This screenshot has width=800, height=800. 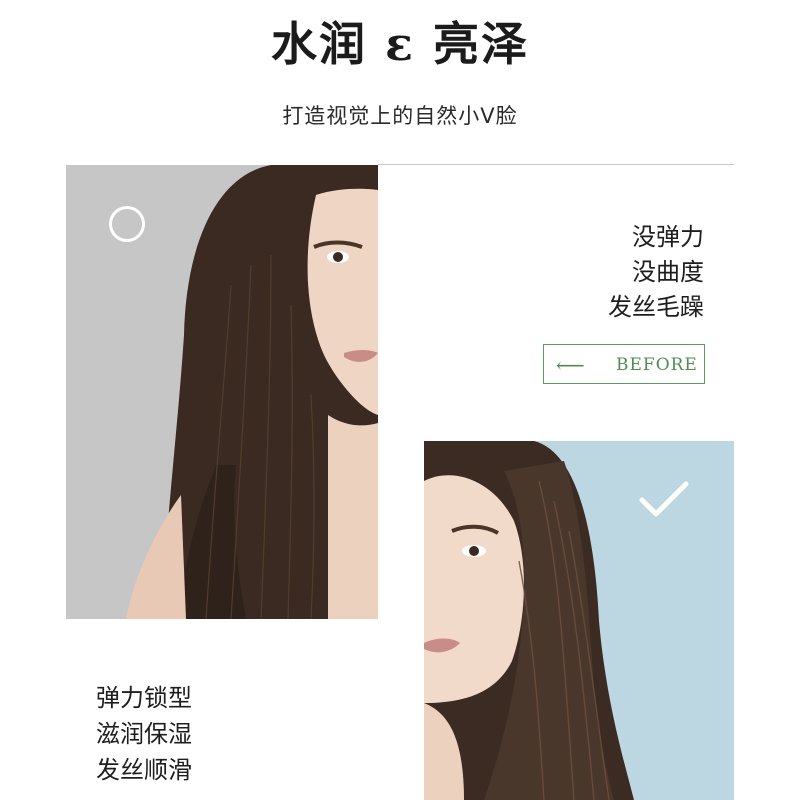 I want to click on before-description: 没弹力 没曲度 发丝毛躁, so click(x=656, y=272).